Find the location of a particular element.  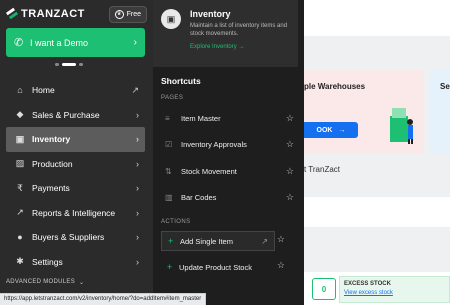

excess-stock-card: EXCESS STOCK View excess stock is located at coordinates (394, 289).